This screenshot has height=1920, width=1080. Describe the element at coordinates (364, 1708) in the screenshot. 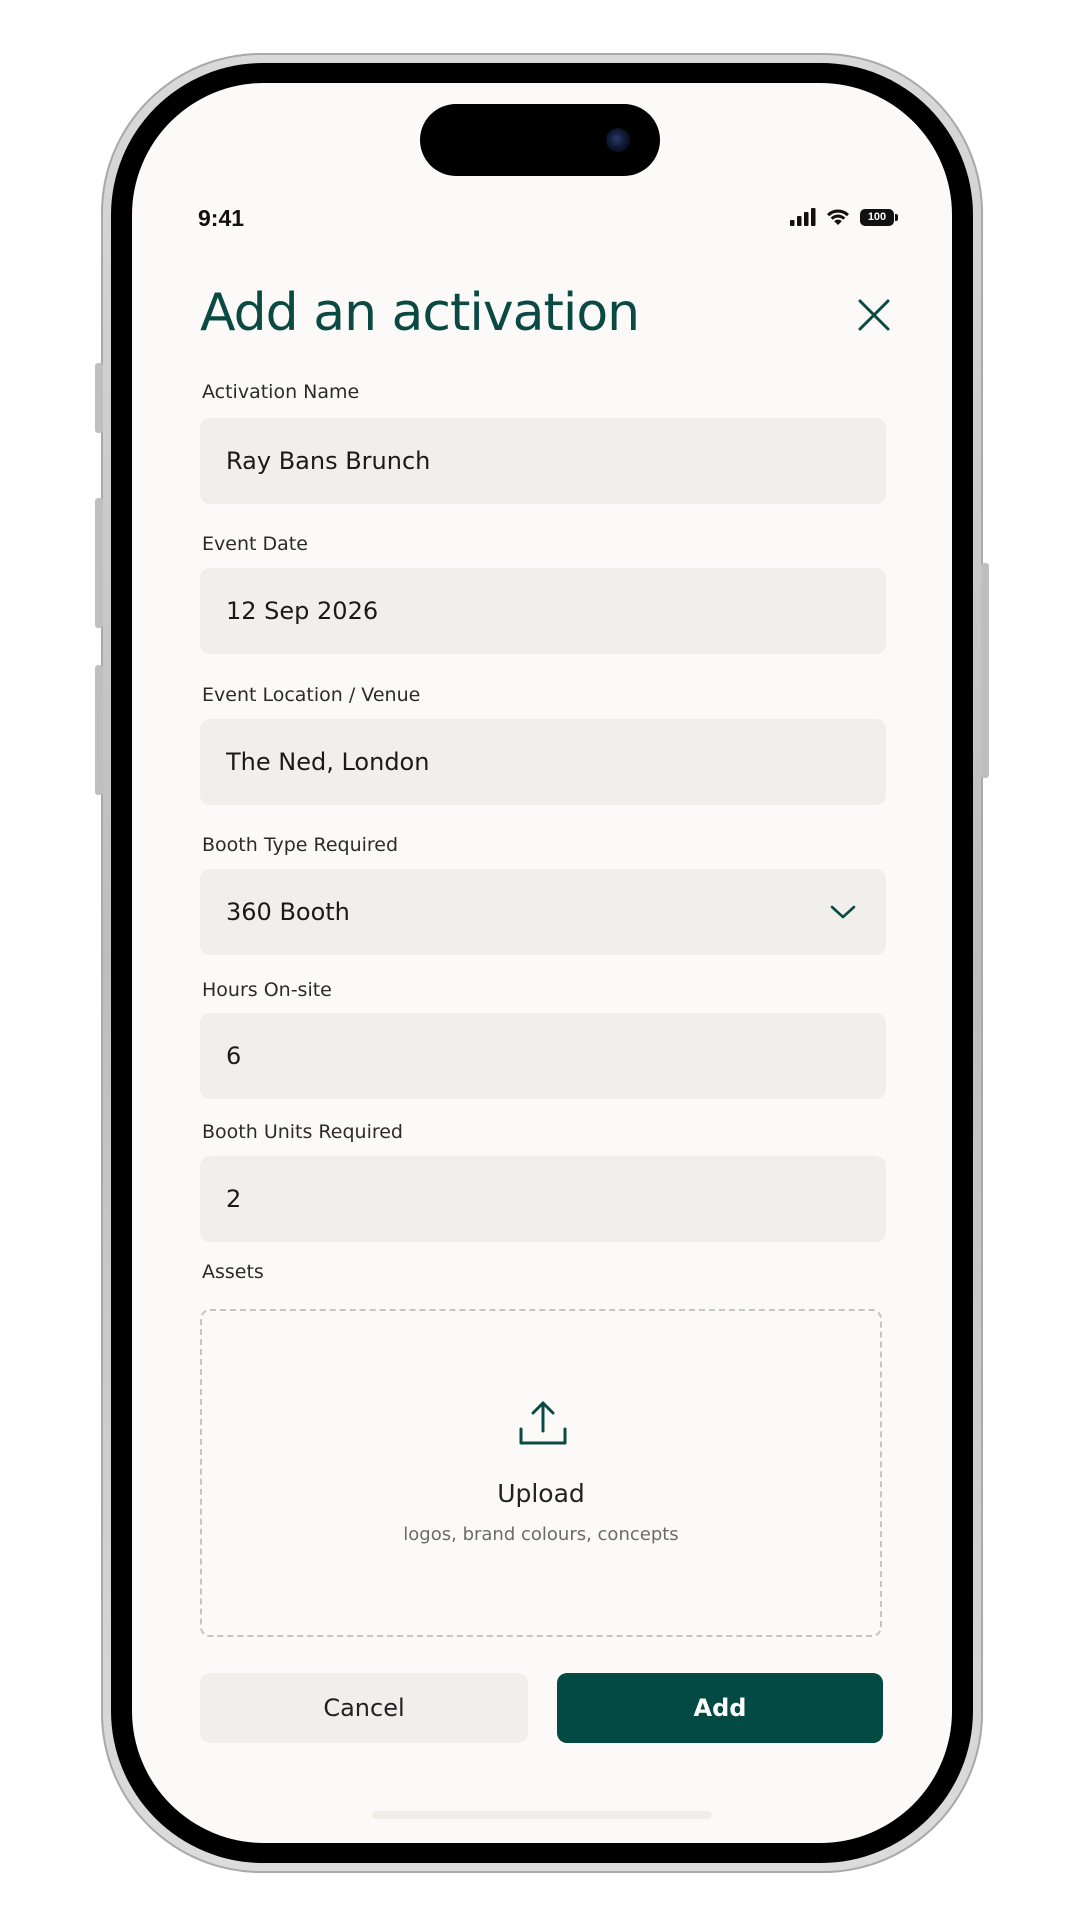

I see `cancel-button: Cancel` at that location.